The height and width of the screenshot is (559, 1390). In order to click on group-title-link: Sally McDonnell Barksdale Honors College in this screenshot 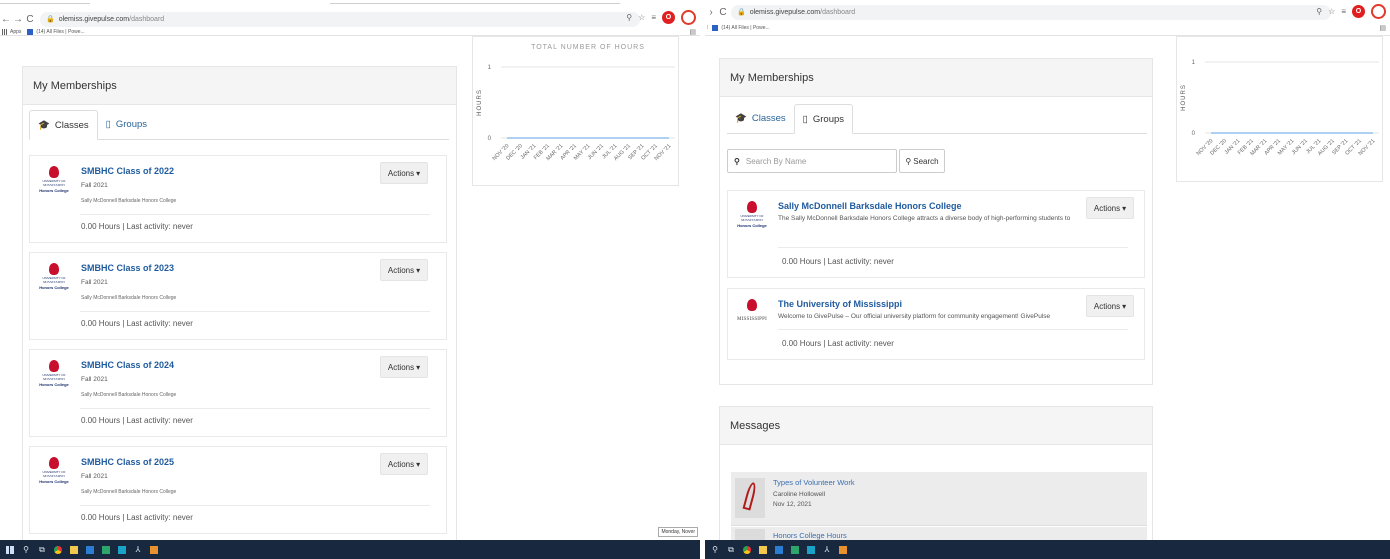, I will do `click(870, 206)`.